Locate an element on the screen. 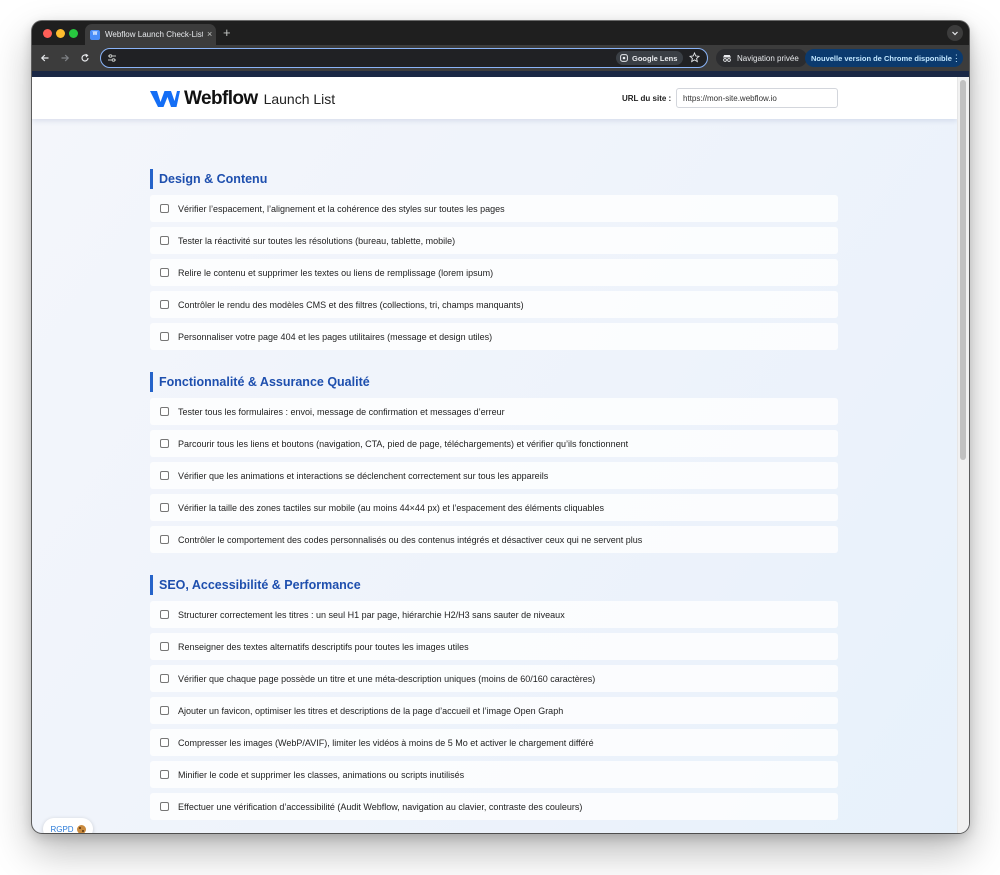  rgpd-cookie-button: RGPD is located at coordinates (68, 825).